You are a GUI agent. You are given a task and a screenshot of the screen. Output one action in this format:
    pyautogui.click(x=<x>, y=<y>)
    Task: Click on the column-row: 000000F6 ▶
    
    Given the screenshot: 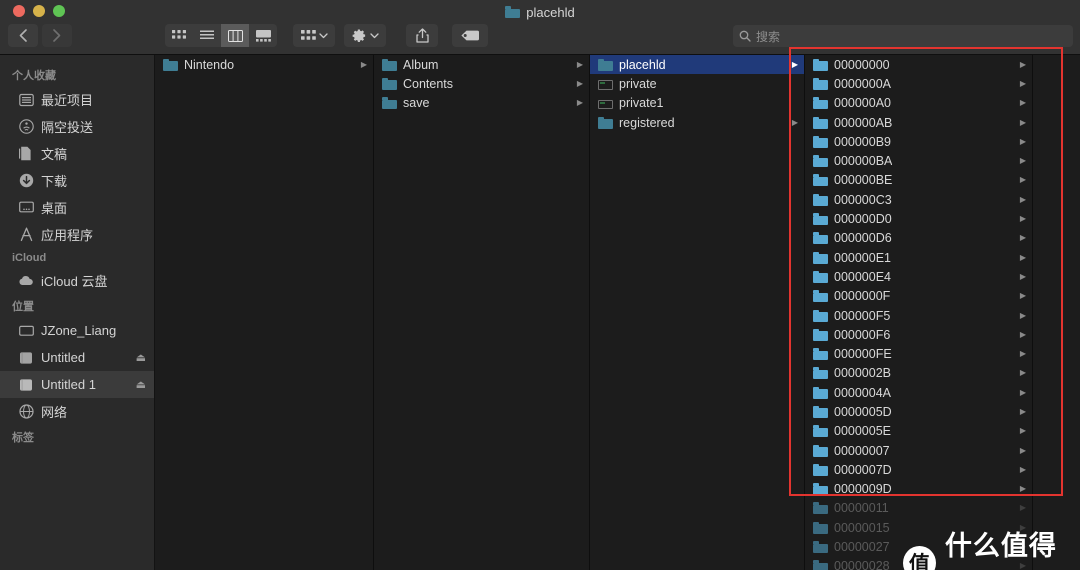 What is the action you would take?
    pyautogui.click(x=918, y=334)
    